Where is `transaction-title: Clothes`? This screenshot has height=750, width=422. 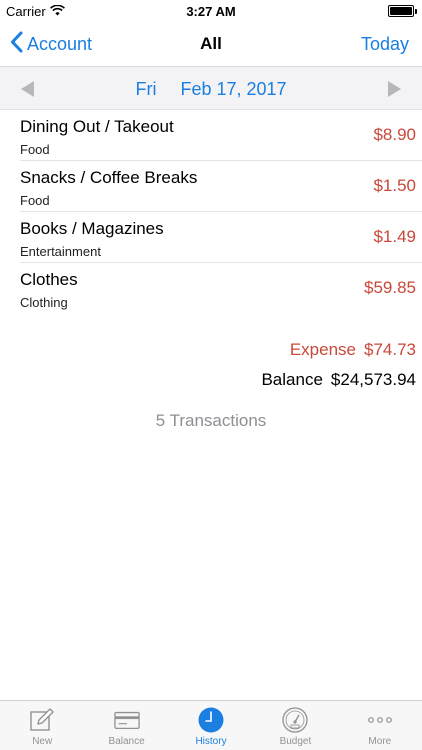
transaction-title: Clothes is located at coordinates (49, 279).